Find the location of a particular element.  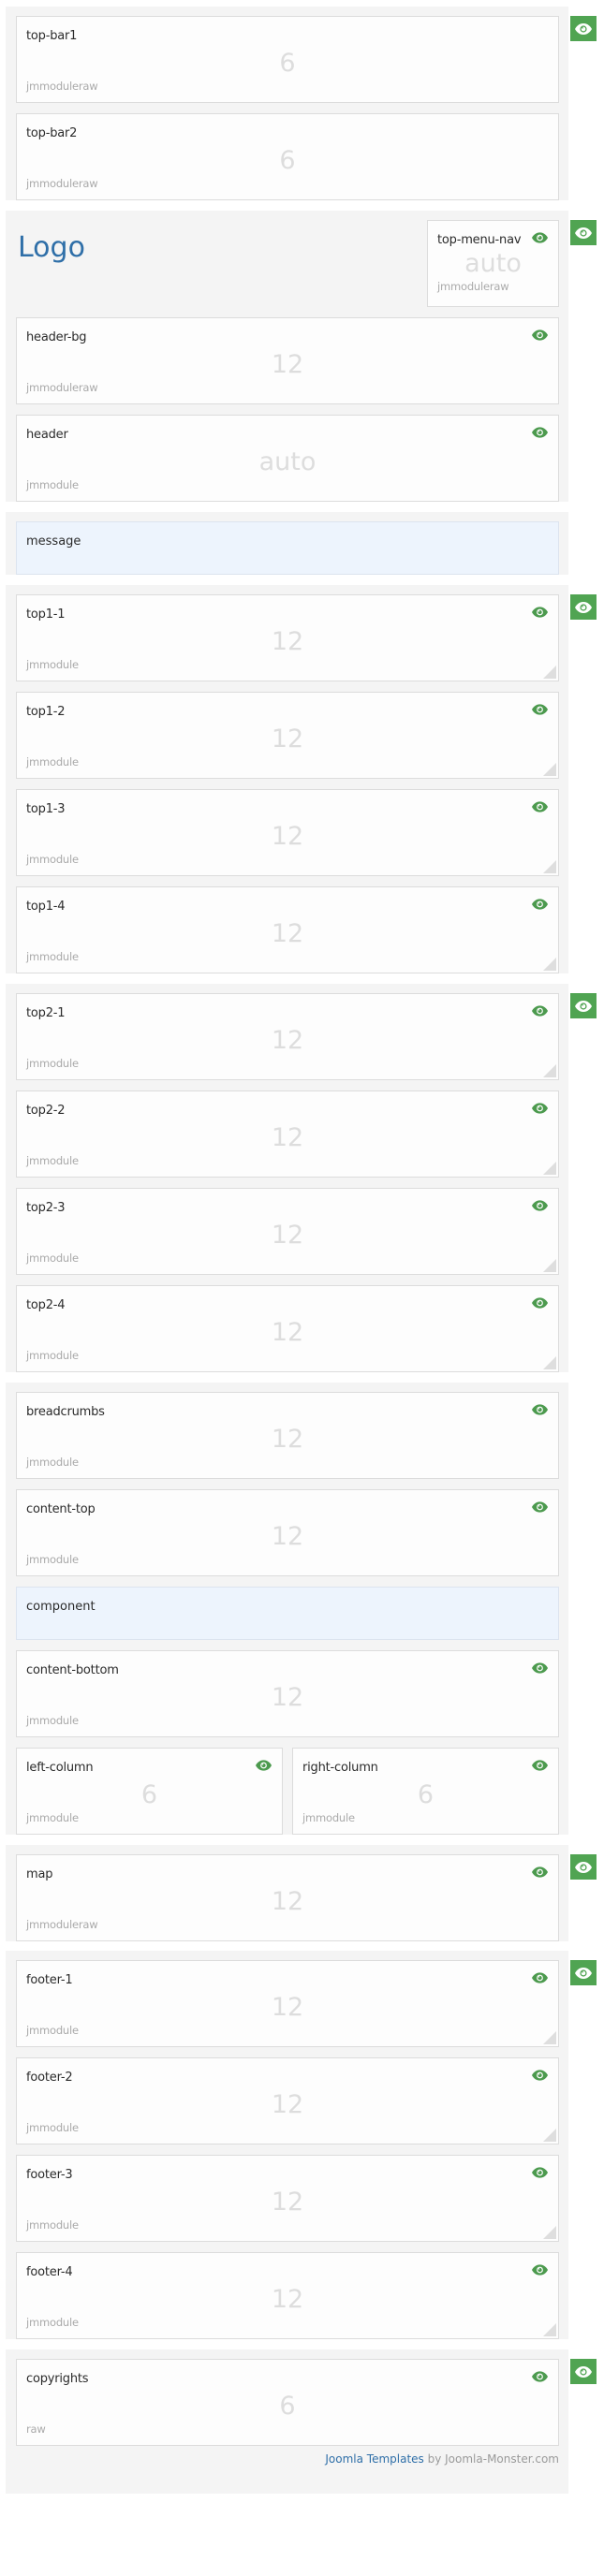

module-position-card: footer-2 12 jmmodule is located at coordinates (288, 2100).